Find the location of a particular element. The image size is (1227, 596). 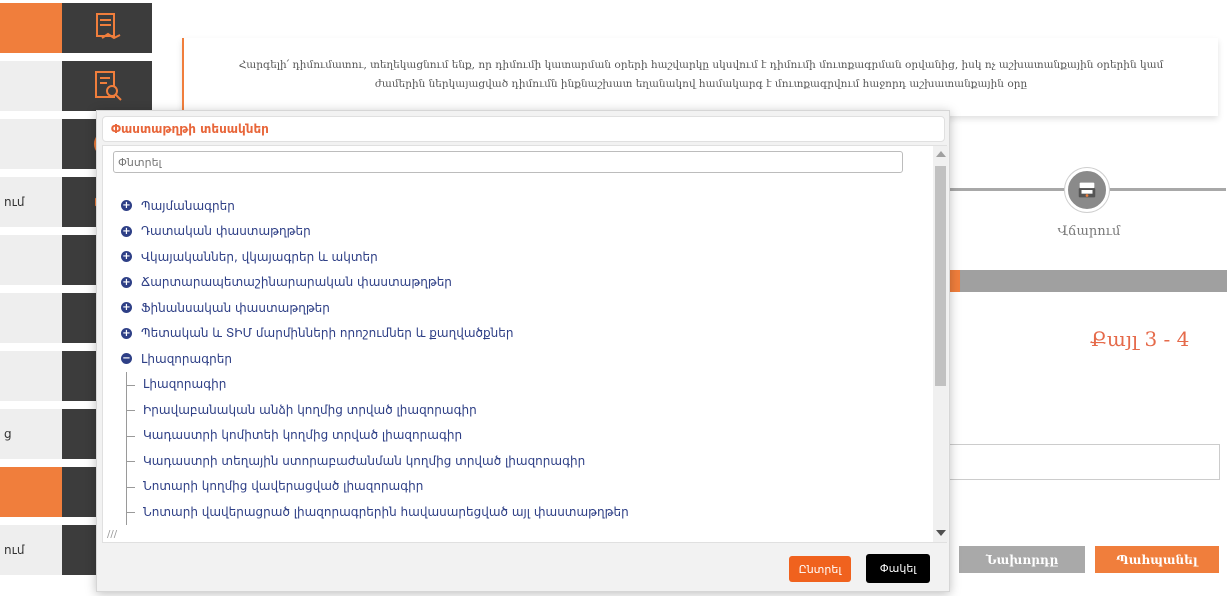

background-input is located at coordinates (1082, 462).